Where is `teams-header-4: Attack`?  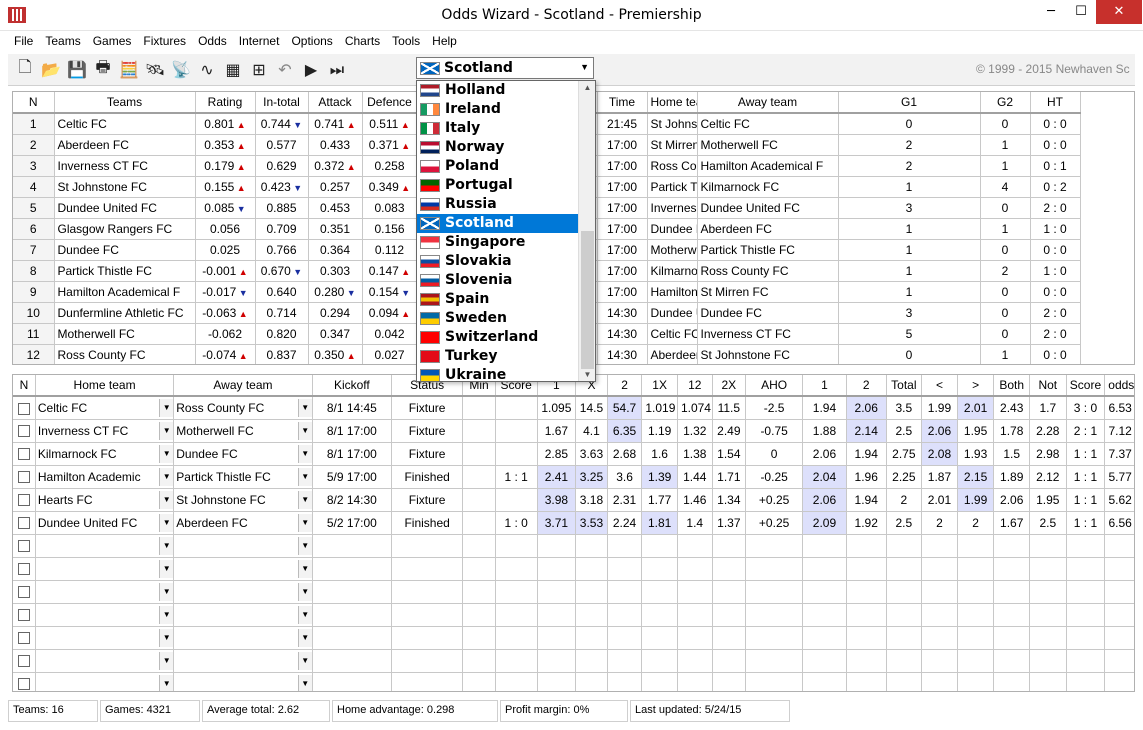
teams-header-4: Attack is located at coordinates (335, 103).